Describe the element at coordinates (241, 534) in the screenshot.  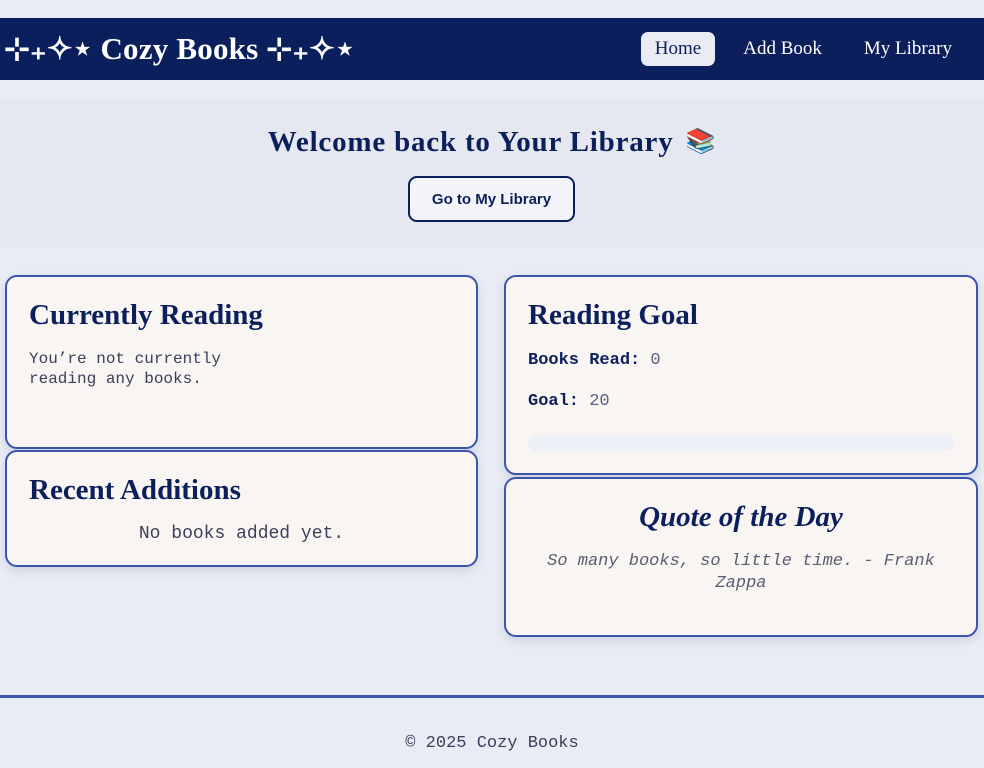
I see `recent-additions-message: No books added yet.` at that location.